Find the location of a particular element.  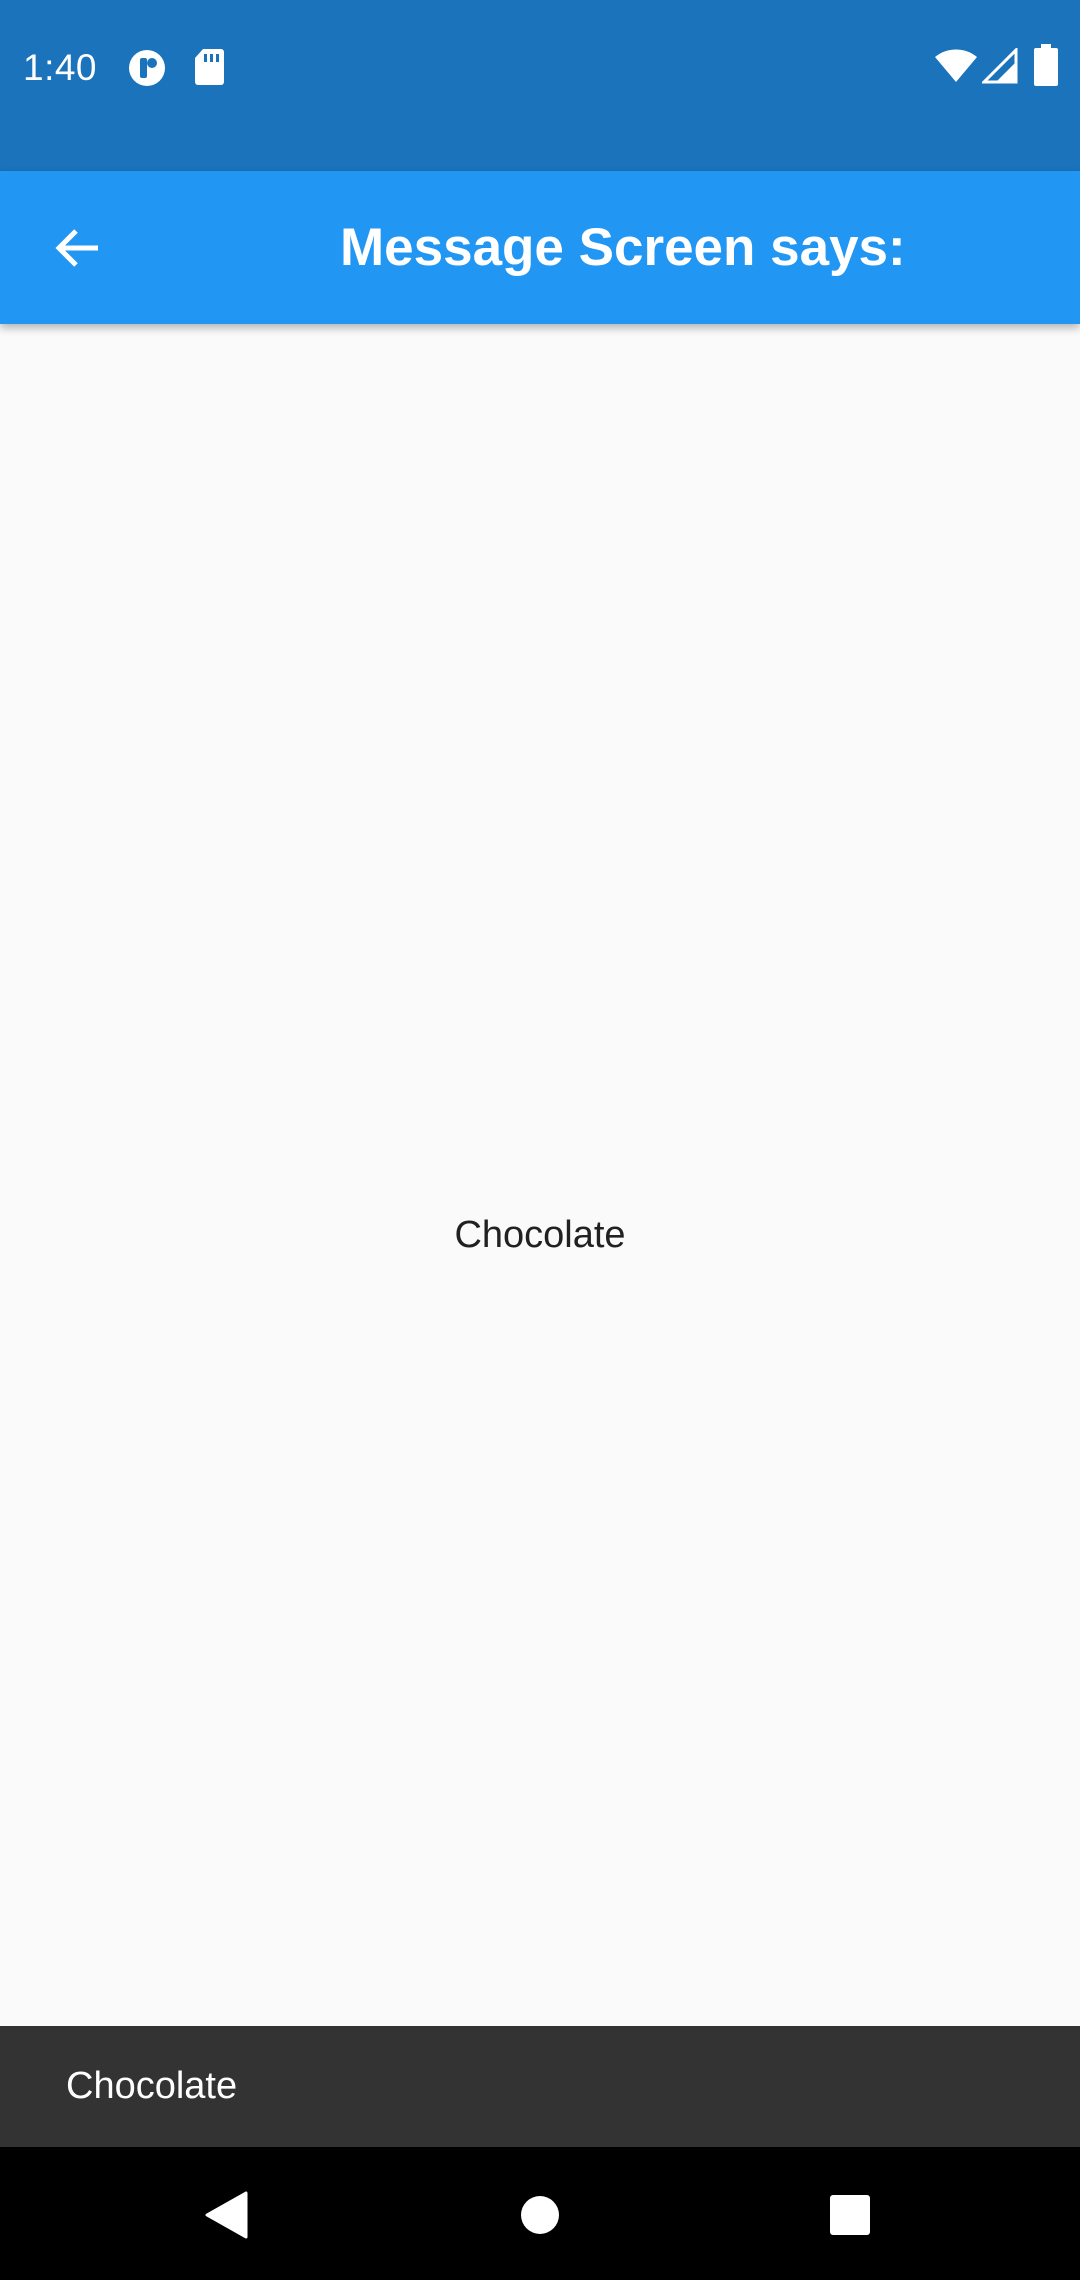

app-bar: Message Screen says: is located at coordinates (540, 247).